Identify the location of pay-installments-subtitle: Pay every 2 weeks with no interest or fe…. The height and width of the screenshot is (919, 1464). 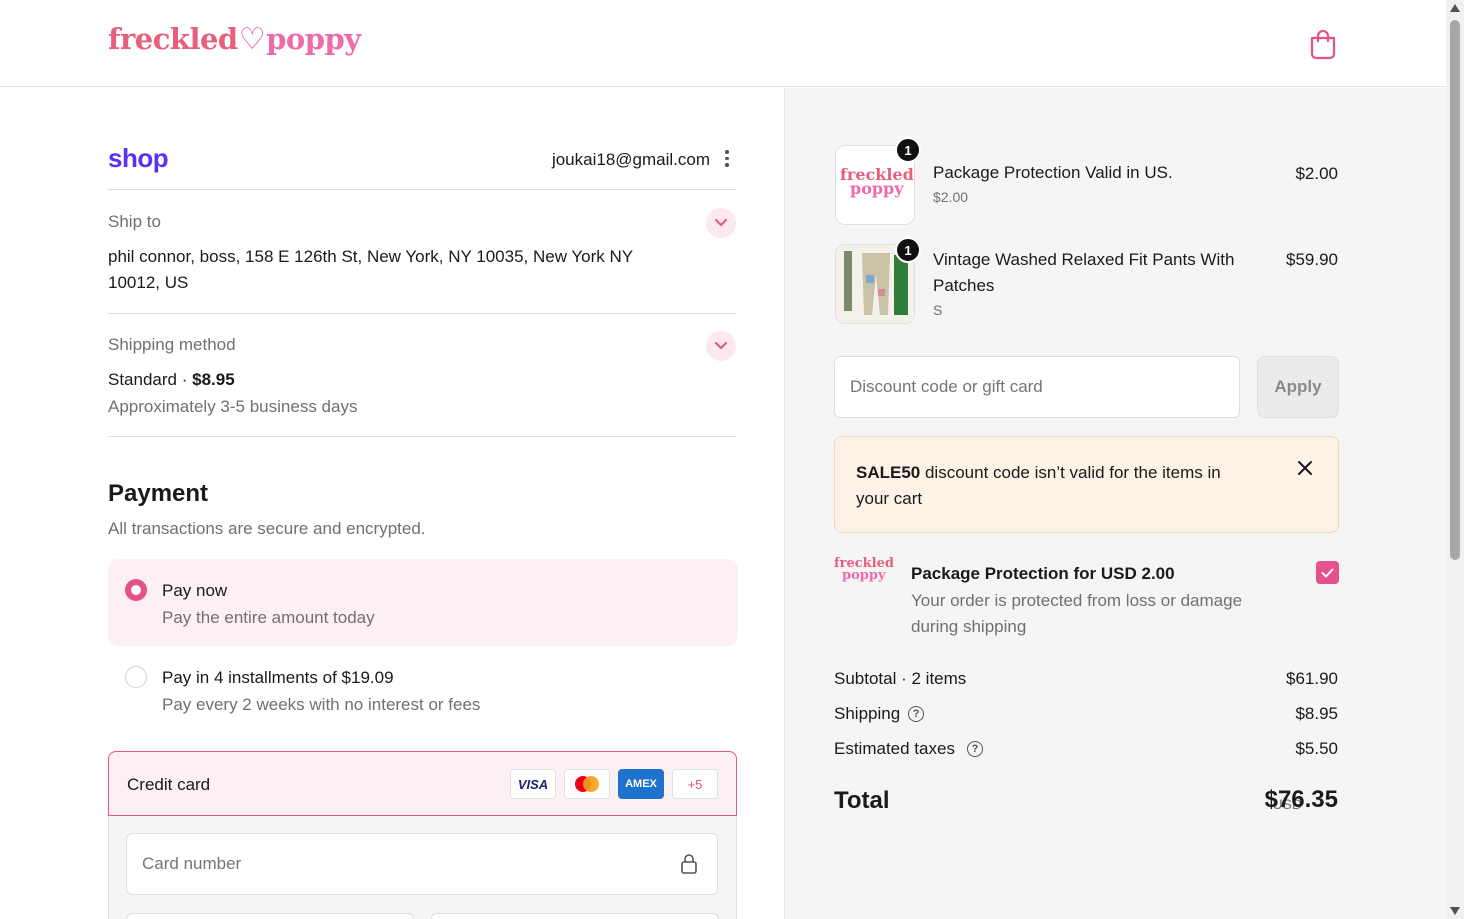
(321, 704).